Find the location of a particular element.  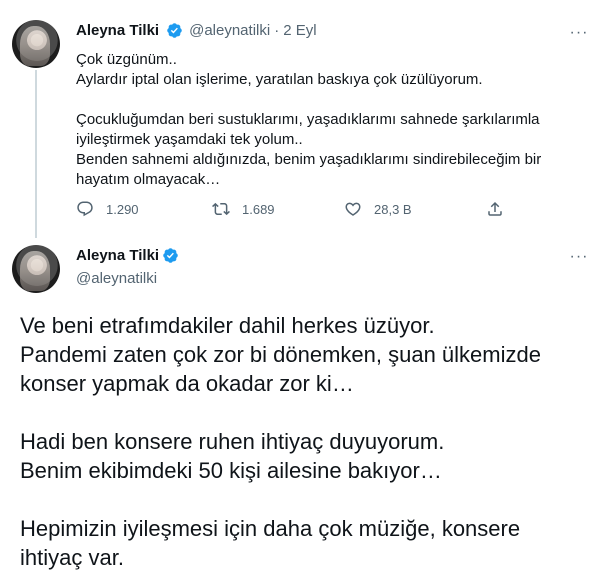

reply-icon is located at coordinates (85, 209).